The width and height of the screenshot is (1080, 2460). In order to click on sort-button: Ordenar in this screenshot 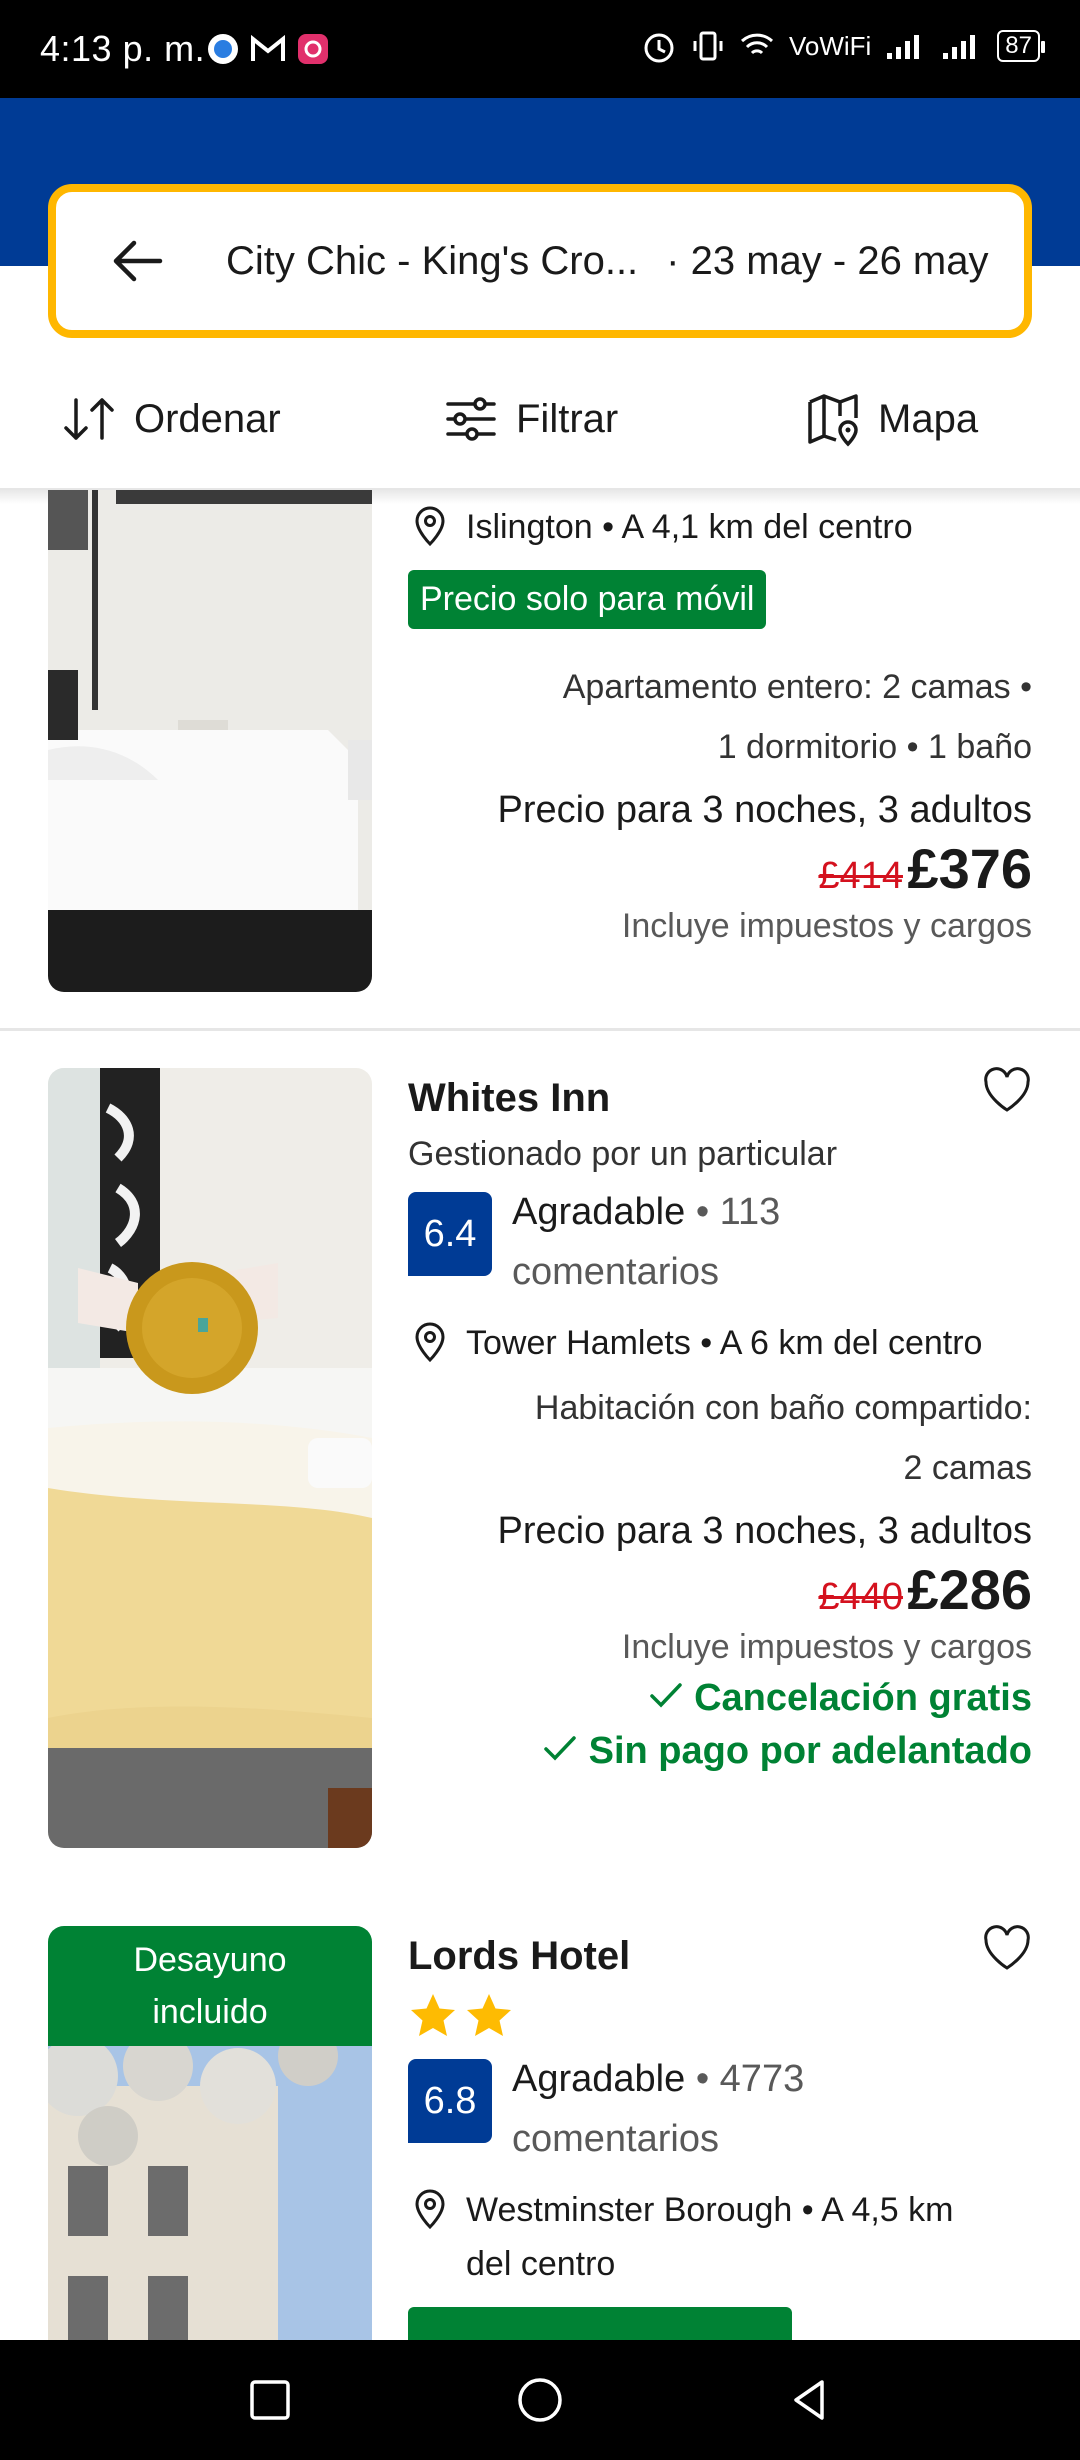, I will do `click(170, 419)`.